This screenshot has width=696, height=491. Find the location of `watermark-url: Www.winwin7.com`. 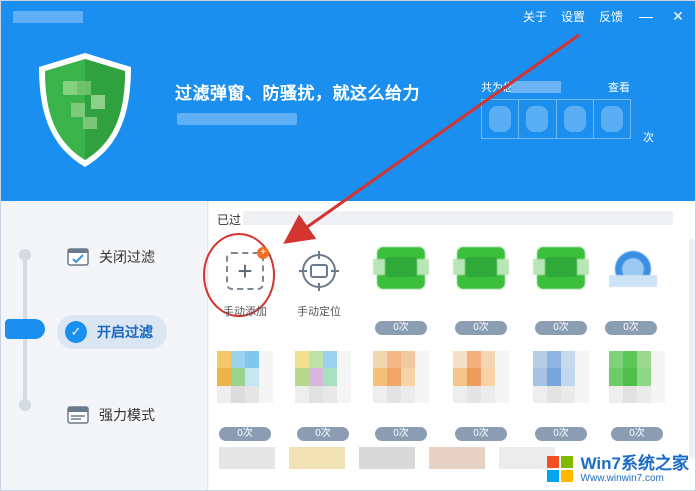

watermark-url: Www.winwin7.com is located at coordinates (622, 478).